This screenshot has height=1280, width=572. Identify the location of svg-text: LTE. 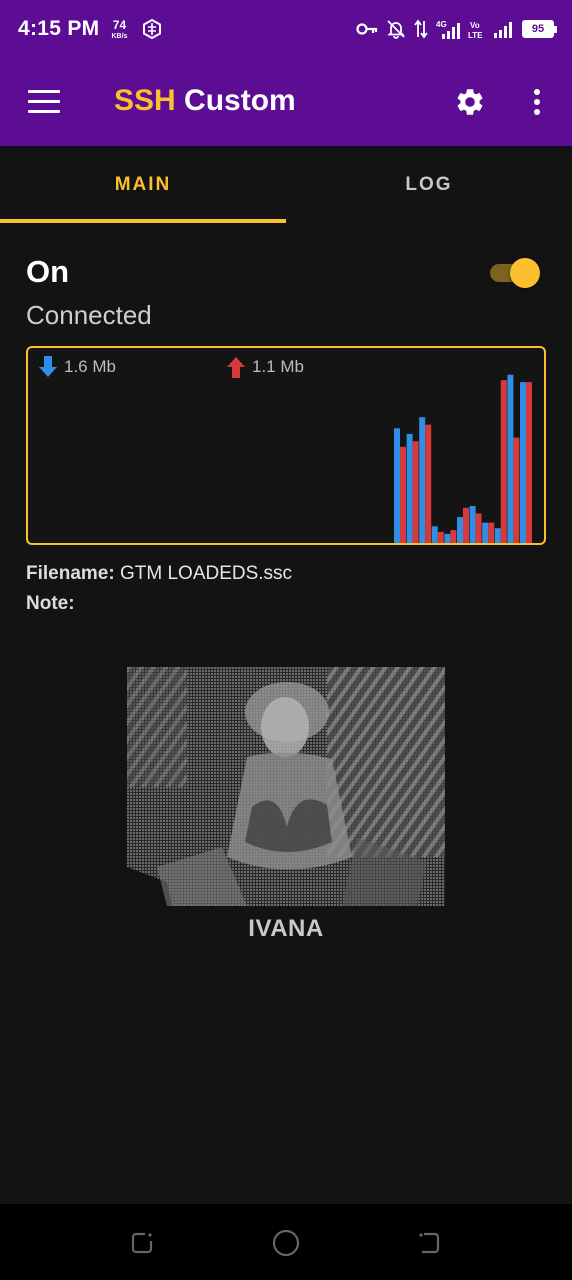
(475, 35).